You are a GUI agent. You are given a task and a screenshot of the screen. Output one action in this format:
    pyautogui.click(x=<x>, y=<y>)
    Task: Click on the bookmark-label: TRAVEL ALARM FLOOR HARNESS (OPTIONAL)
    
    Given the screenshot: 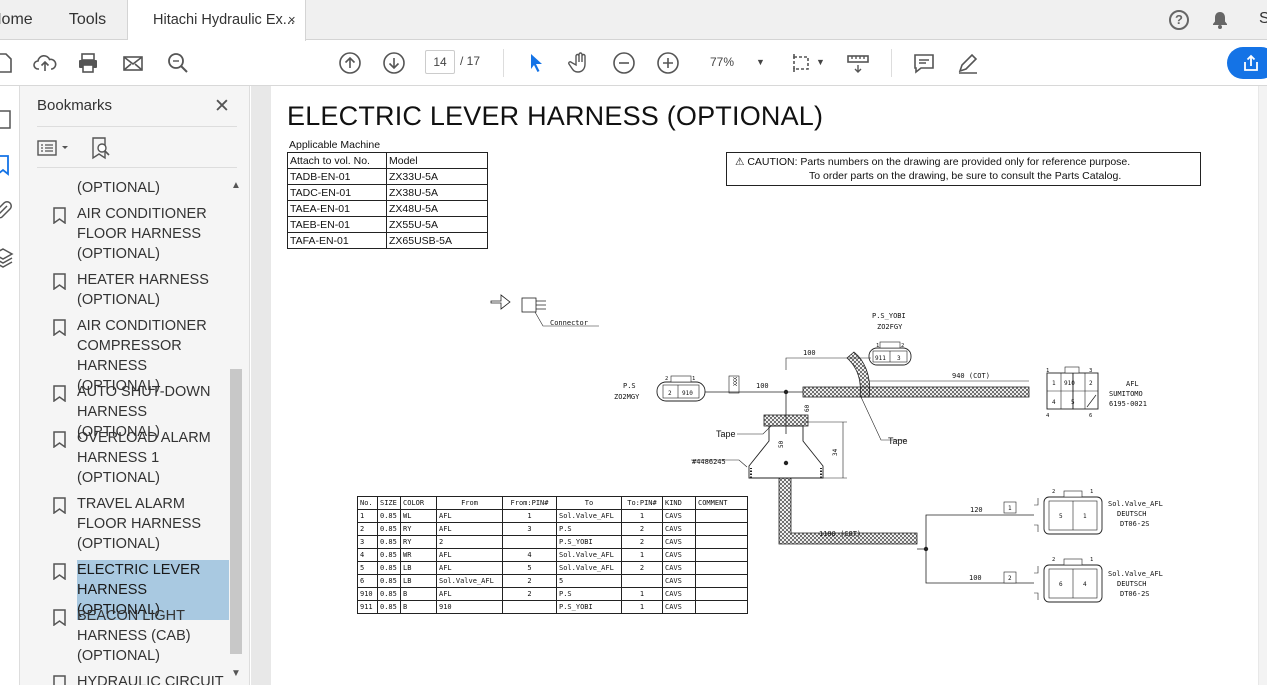 What is the action you would take?
    pyautogui.click(x=139, y=524)
    